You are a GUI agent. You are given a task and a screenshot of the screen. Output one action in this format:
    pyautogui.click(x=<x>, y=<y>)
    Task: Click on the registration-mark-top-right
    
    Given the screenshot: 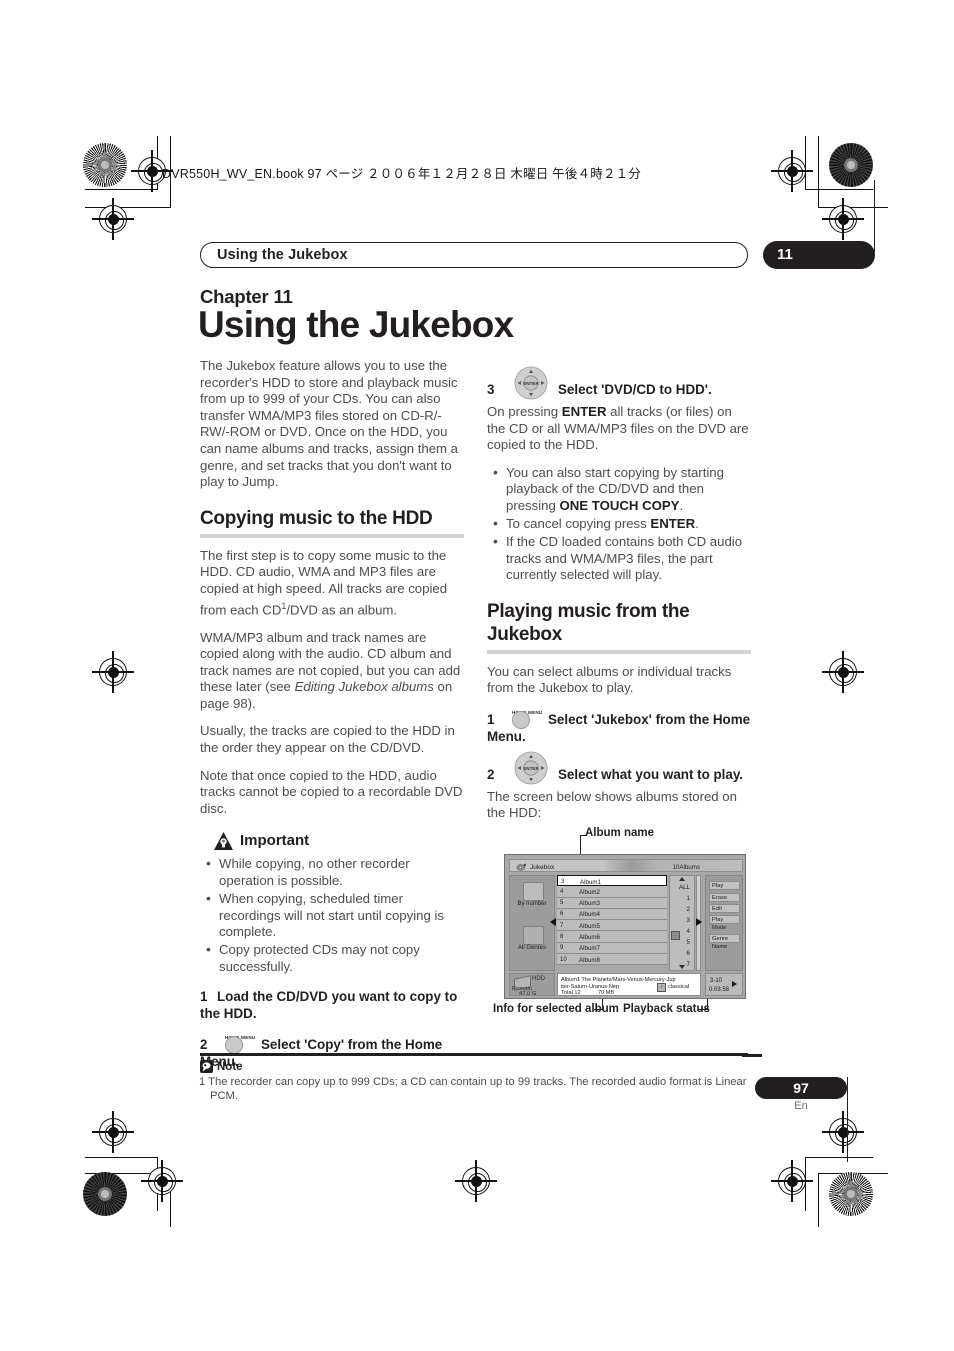 What is the action you would take?
    pyautogui.click(x=792, y=171)
    